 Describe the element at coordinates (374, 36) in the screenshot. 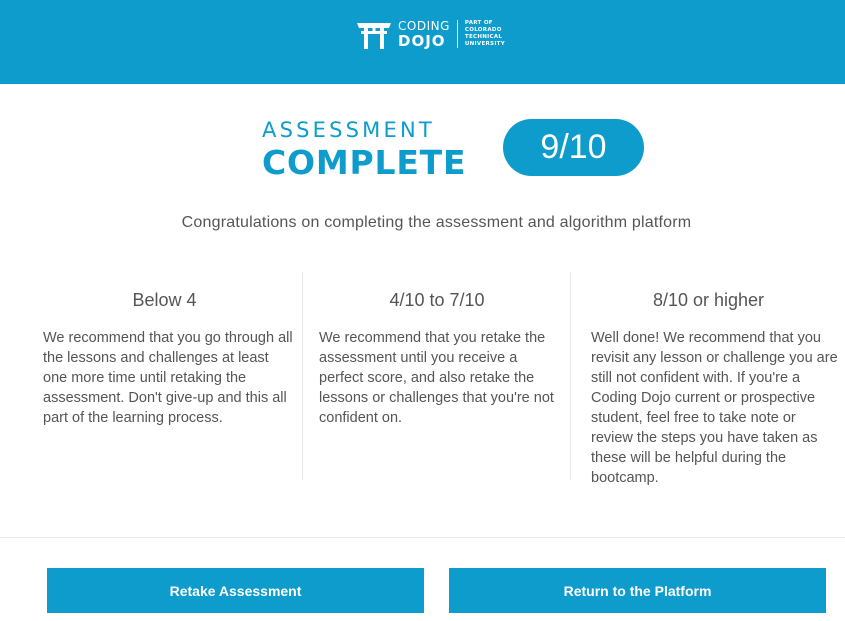

I see `torii-gate-icon` at that location.